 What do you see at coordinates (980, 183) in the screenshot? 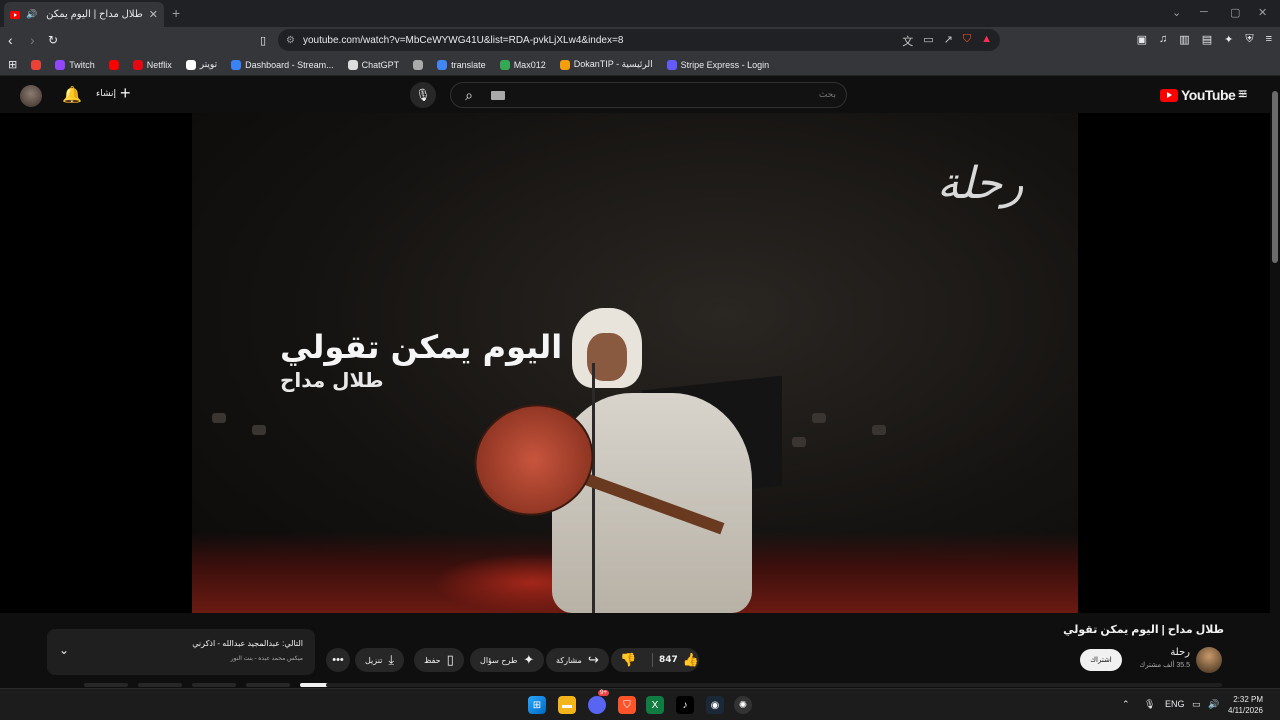
I see `channel-calligraphy-watermark: رحلة` at bounding box center [980, 183].